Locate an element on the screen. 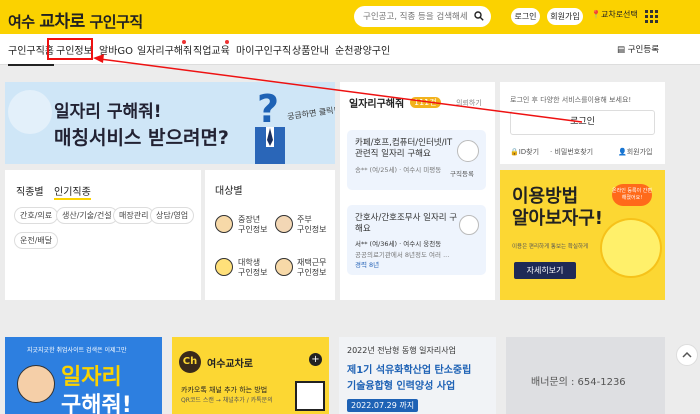 The height and width of the screenshot is (414, 700). job-register-link: ▤ 구인등록 is located at coordinates (638, 49).